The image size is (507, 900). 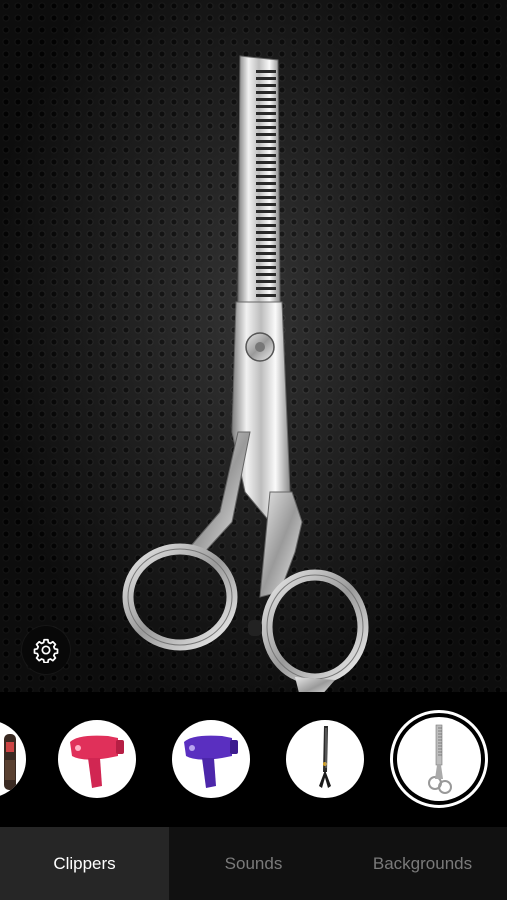 I want to click on purple-hair-dryer-icon, so click(x=211, y=761).